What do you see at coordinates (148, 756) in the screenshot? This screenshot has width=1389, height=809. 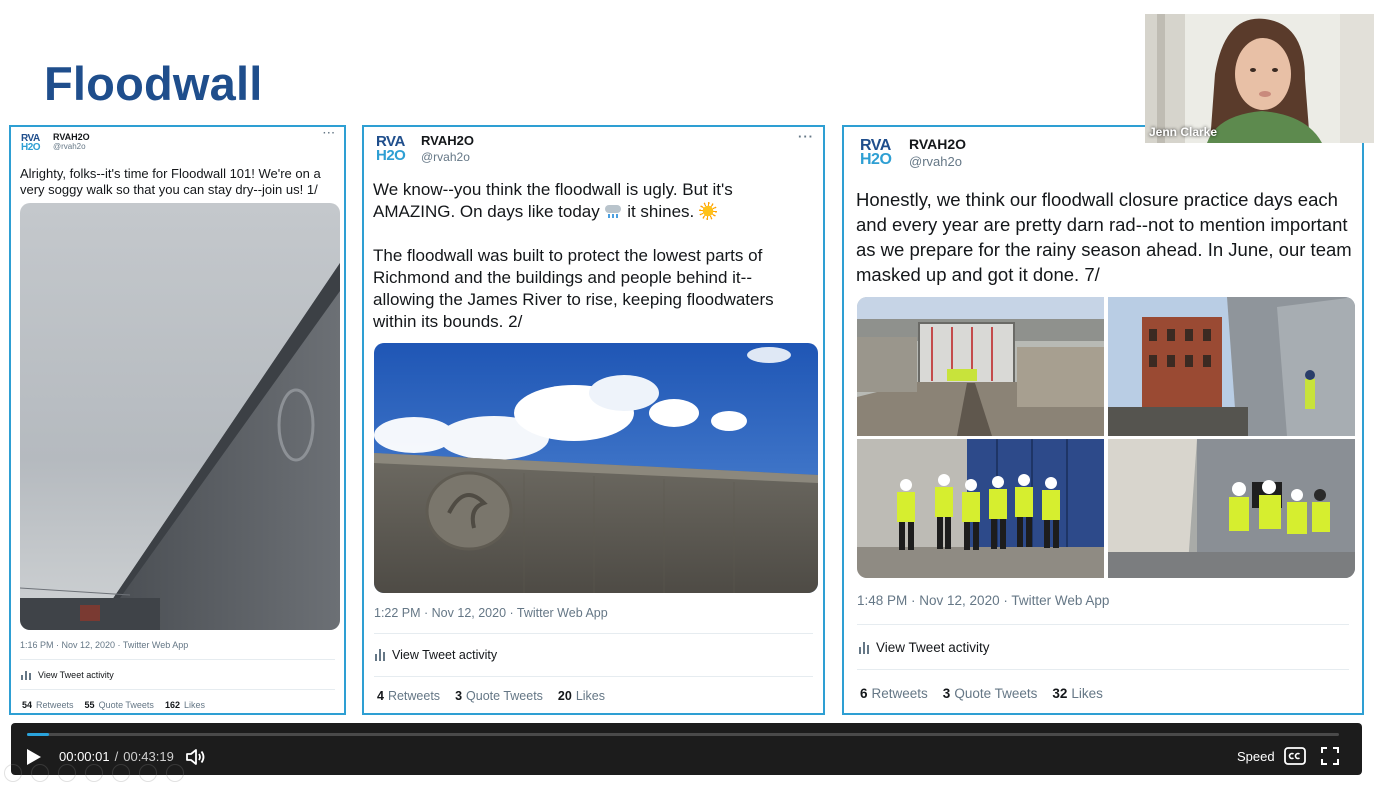 I see `duration: 00:43:19` at bounding box center [148, 756].